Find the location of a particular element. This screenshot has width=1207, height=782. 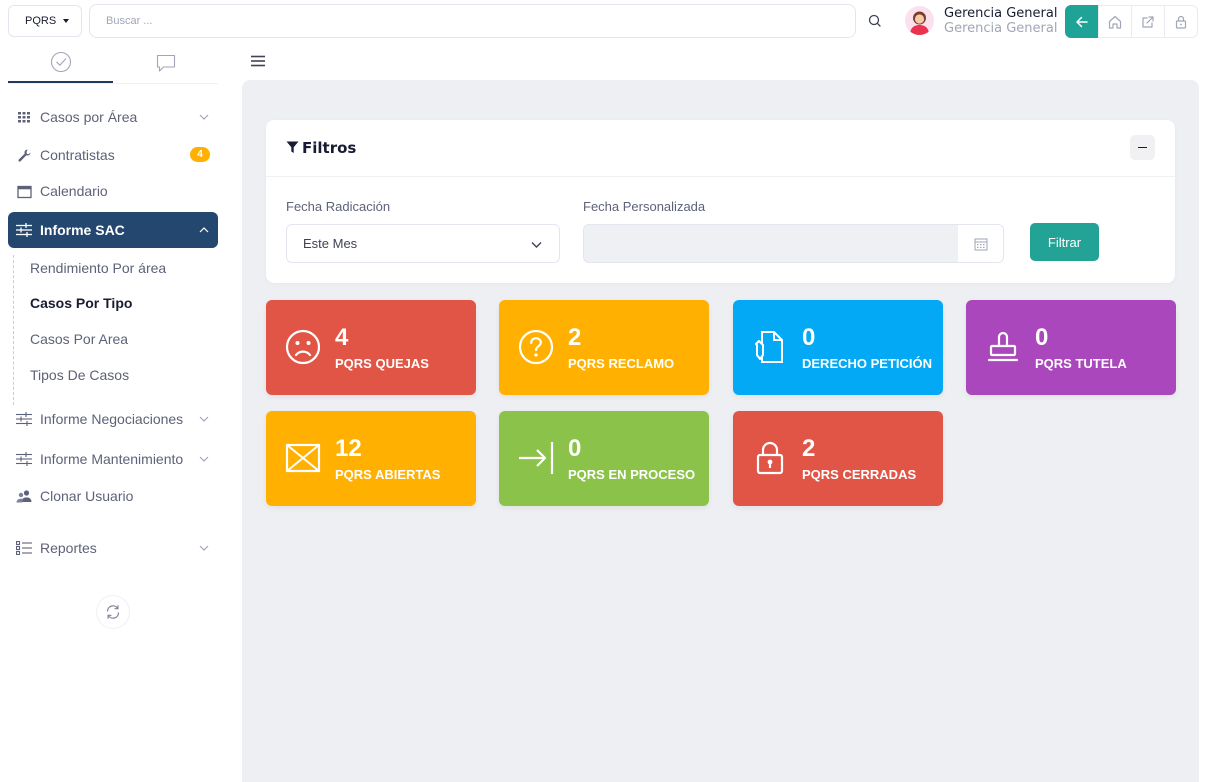

back-button is located at coordinates (1082, 21).